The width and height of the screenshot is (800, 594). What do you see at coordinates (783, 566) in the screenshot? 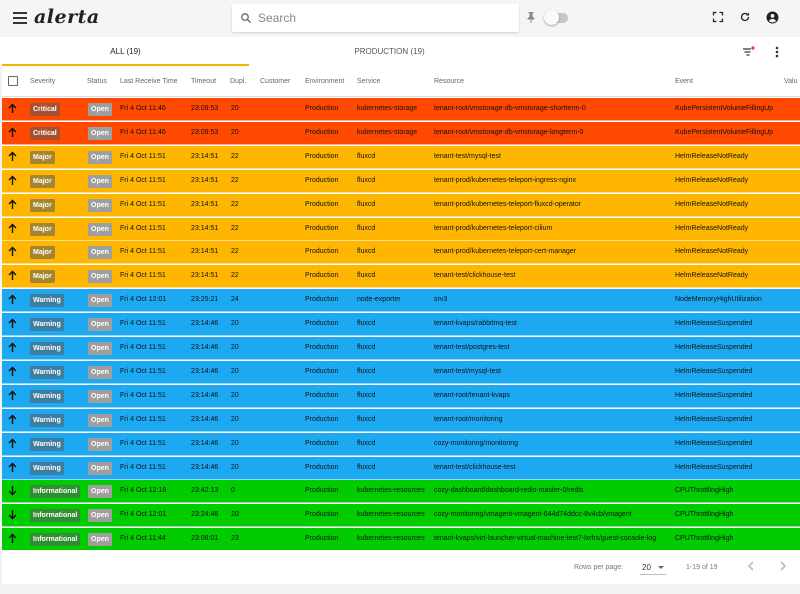
I see `next-page-icon` at bounding box center [783, 566].